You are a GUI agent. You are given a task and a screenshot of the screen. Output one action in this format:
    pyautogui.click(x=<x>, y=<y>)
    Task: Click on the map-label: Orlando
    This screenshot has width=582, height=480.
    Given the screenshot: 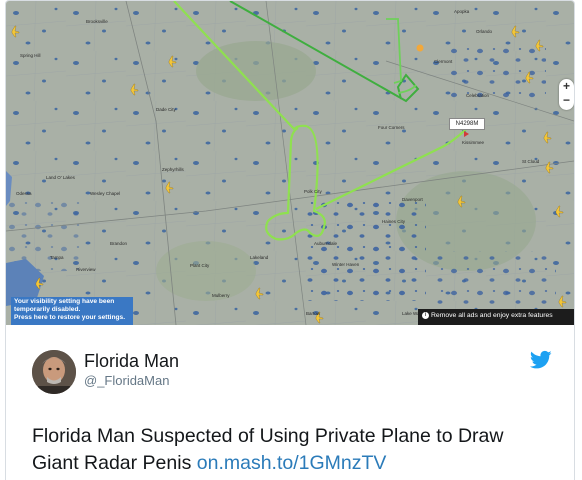 What is the action you would take?
    pyautogui.click(x=484, y=31)
    